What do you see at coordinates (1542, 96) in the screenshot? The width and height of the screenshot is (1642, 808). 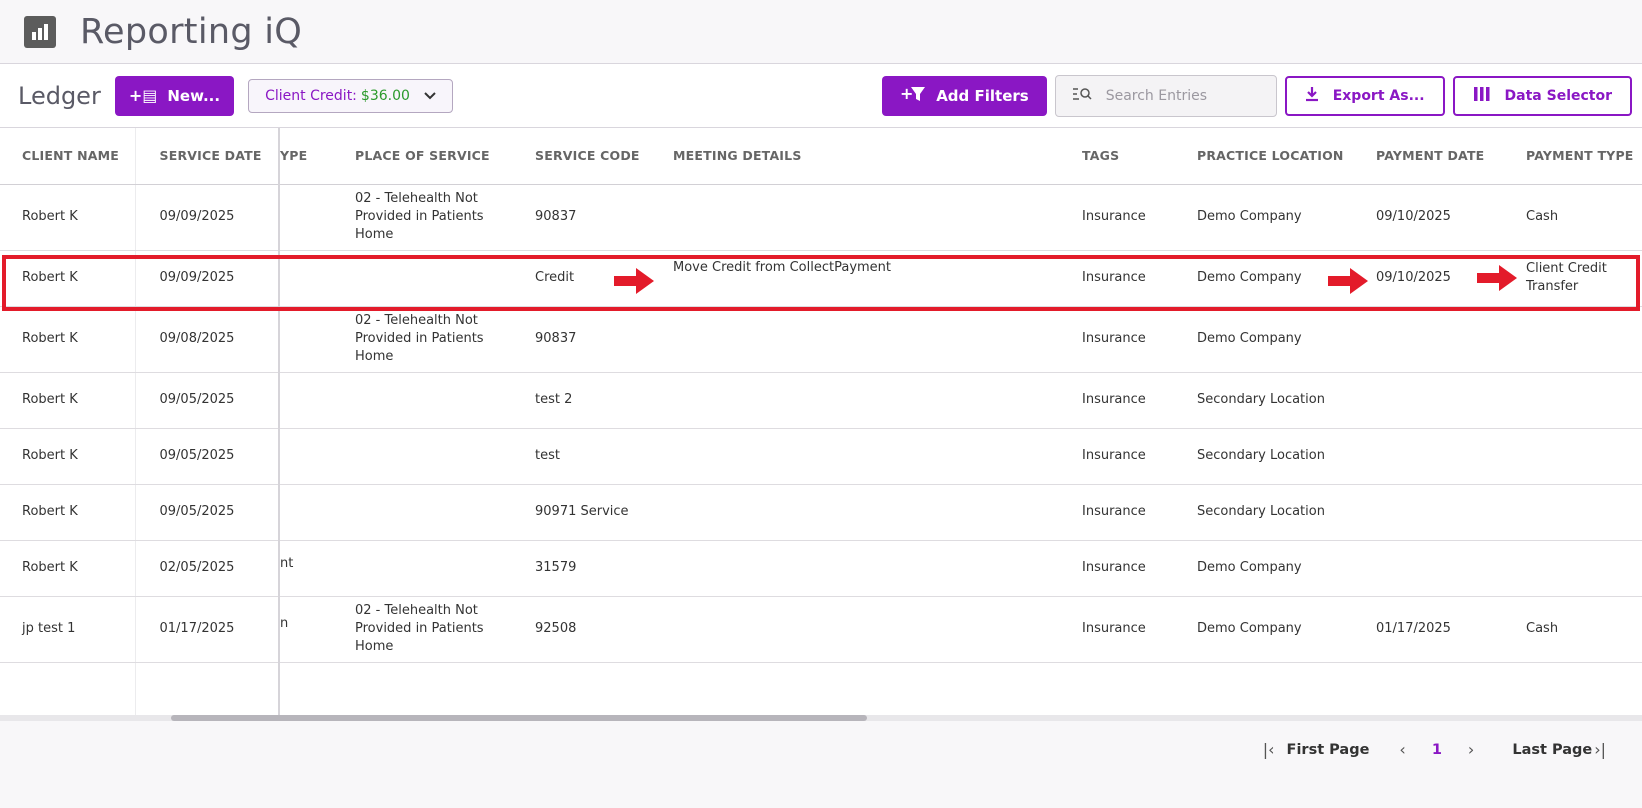 I see `data-selector-button: Data Selector` at bounding box center [1542, 96].